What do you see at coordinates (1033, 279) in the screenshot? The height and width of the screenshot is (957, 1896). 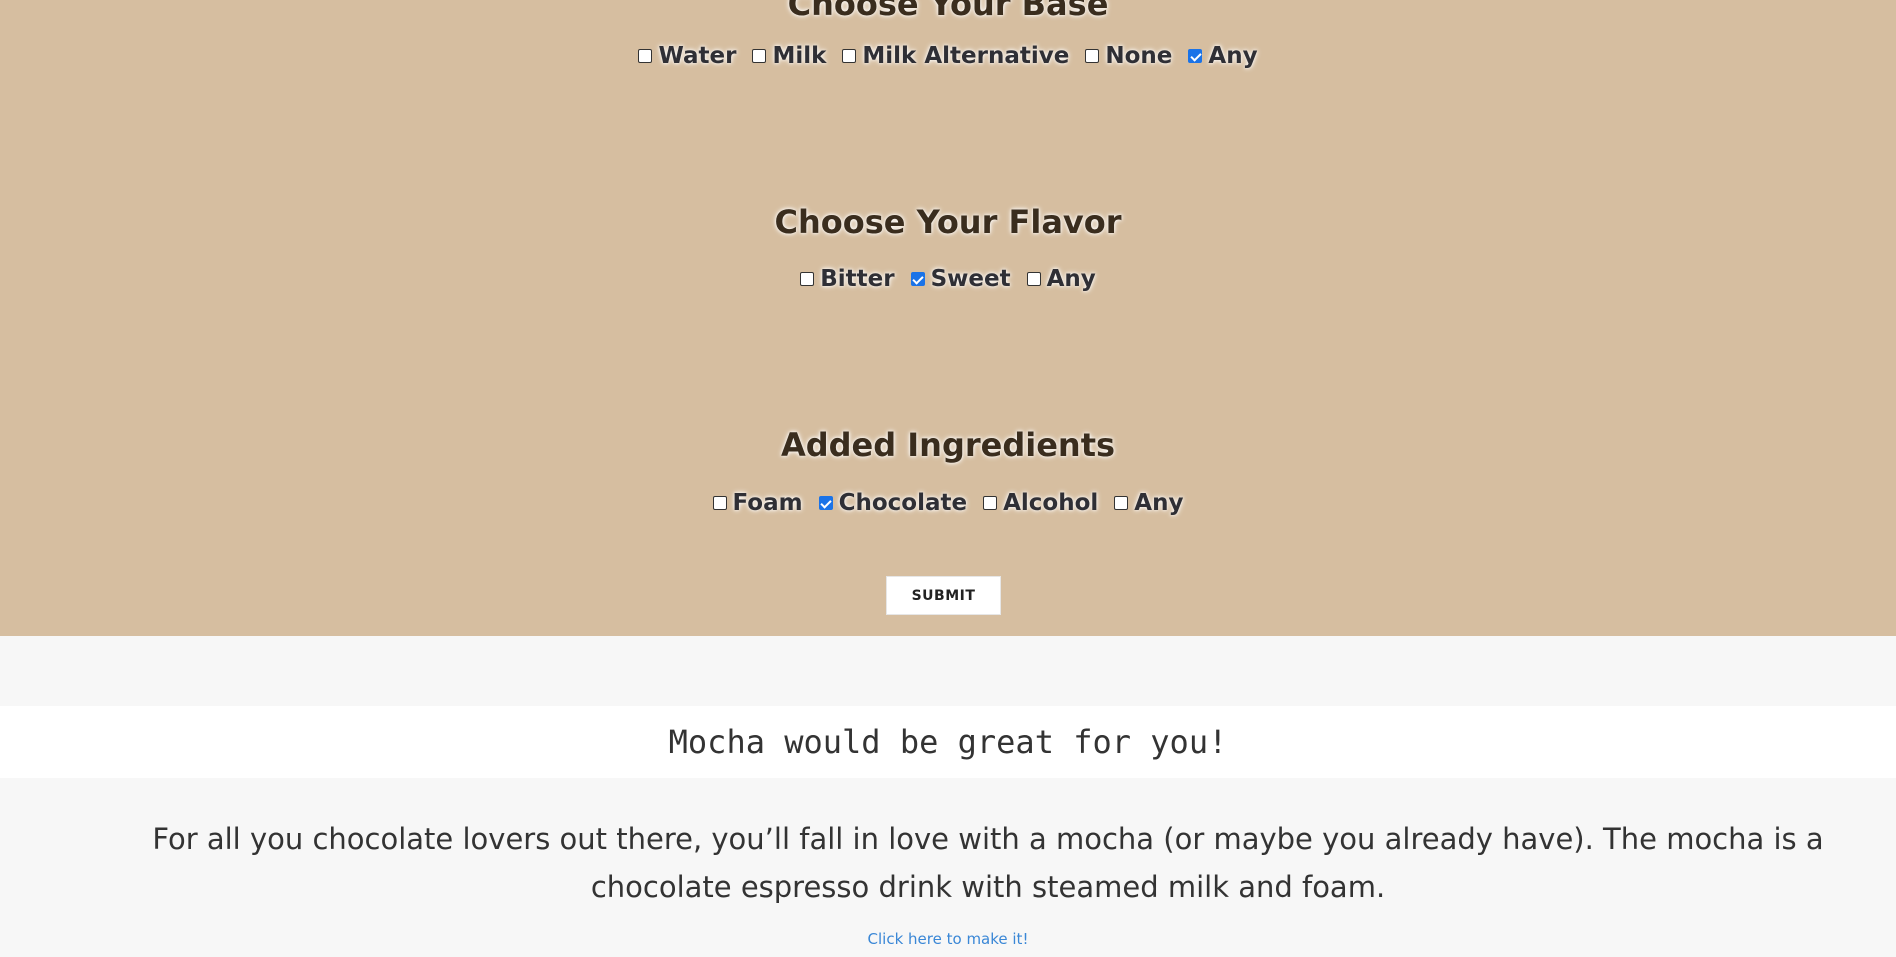 I see `checkbox-flavor-any` at bounding box center [1033, 279].